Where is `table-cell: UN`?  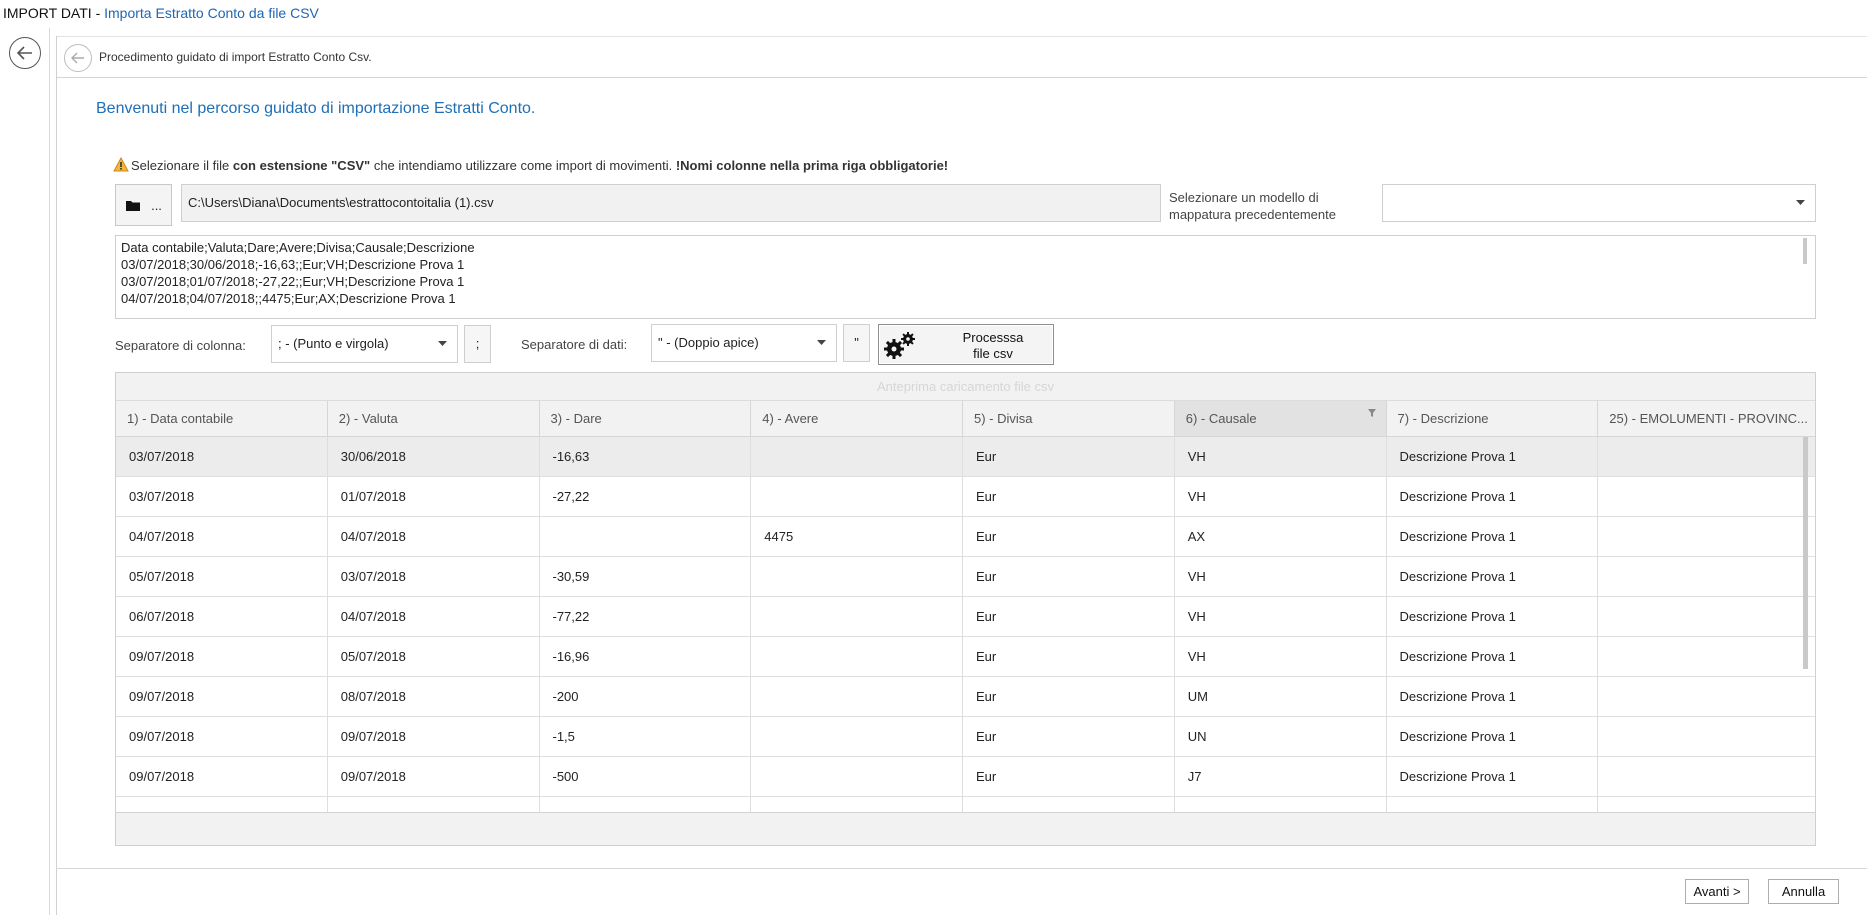
table-cell: UN is located at coordinates (1281, 736).